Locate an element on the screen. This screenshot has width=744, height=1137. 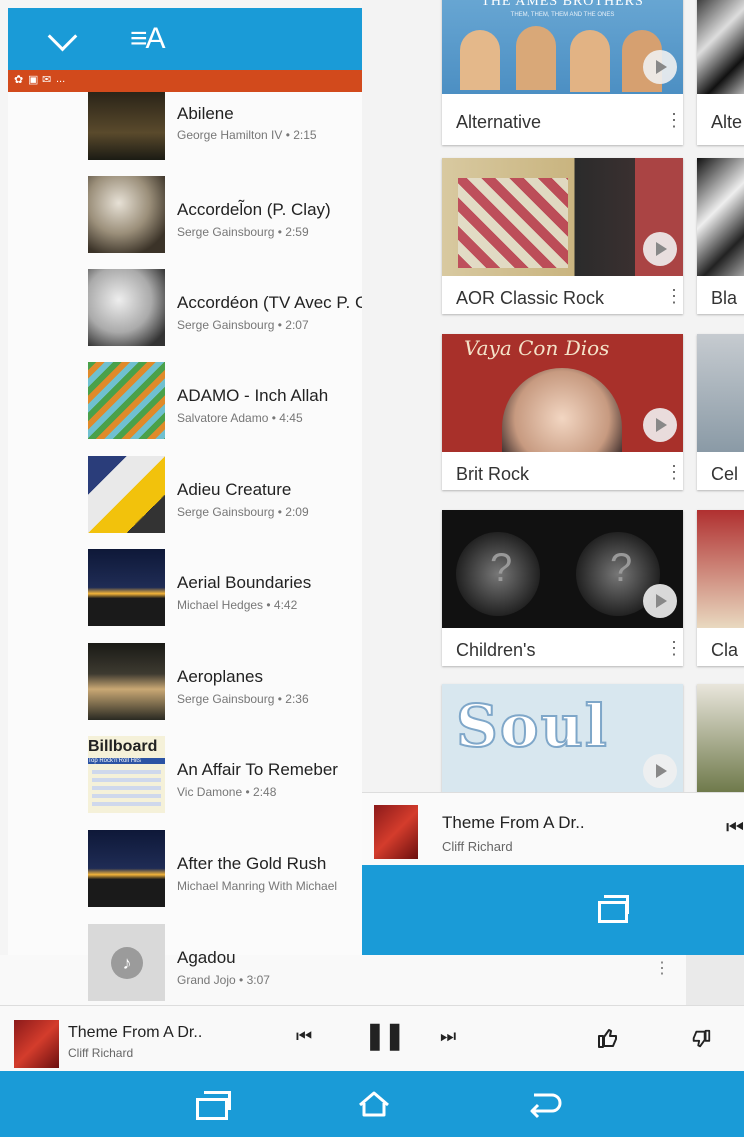
music-note-icon: ♪ is located at coordinates (127, 963).